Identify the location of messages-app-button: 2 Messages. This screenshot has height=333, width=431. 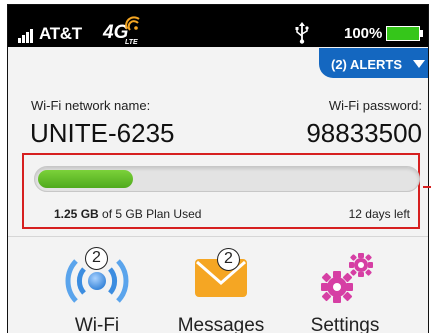
(221, 289).